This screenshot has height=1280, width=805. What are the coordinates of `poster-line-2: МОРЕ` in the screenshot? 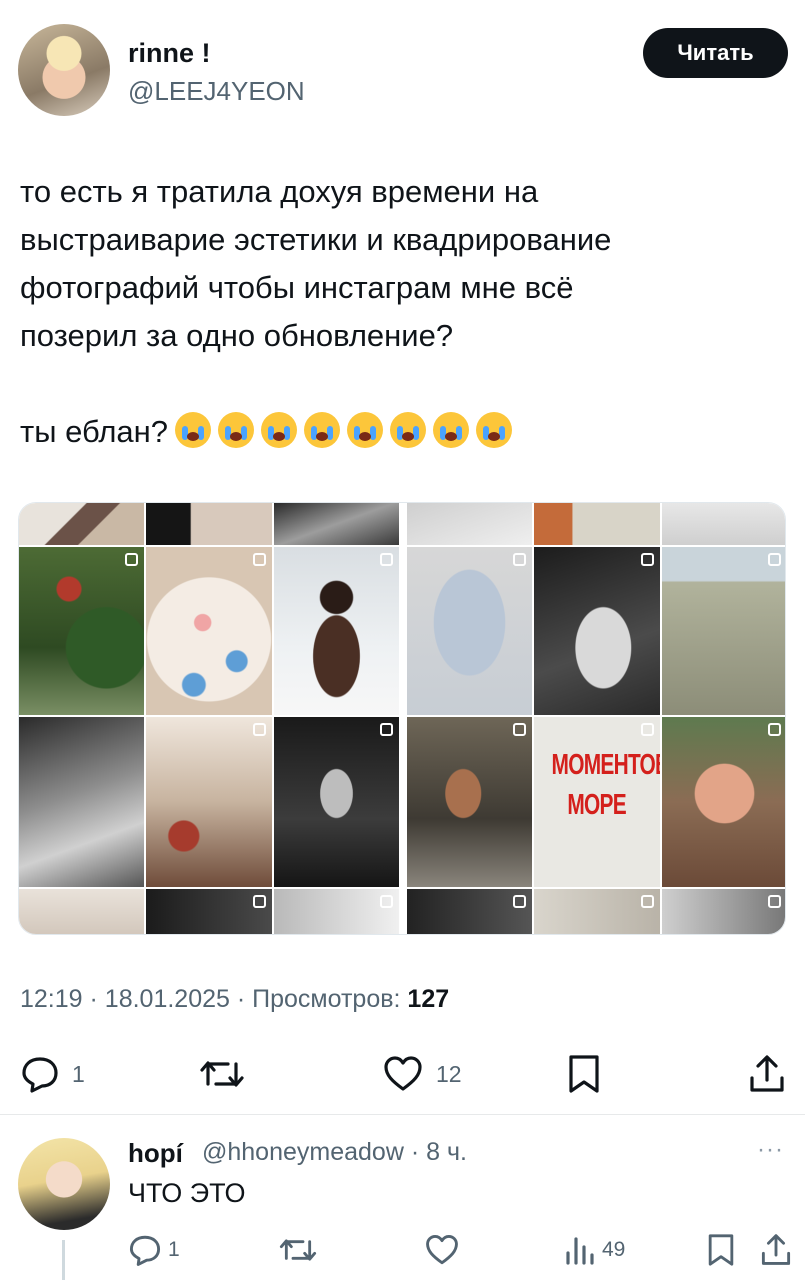 It's located at (597, 805).